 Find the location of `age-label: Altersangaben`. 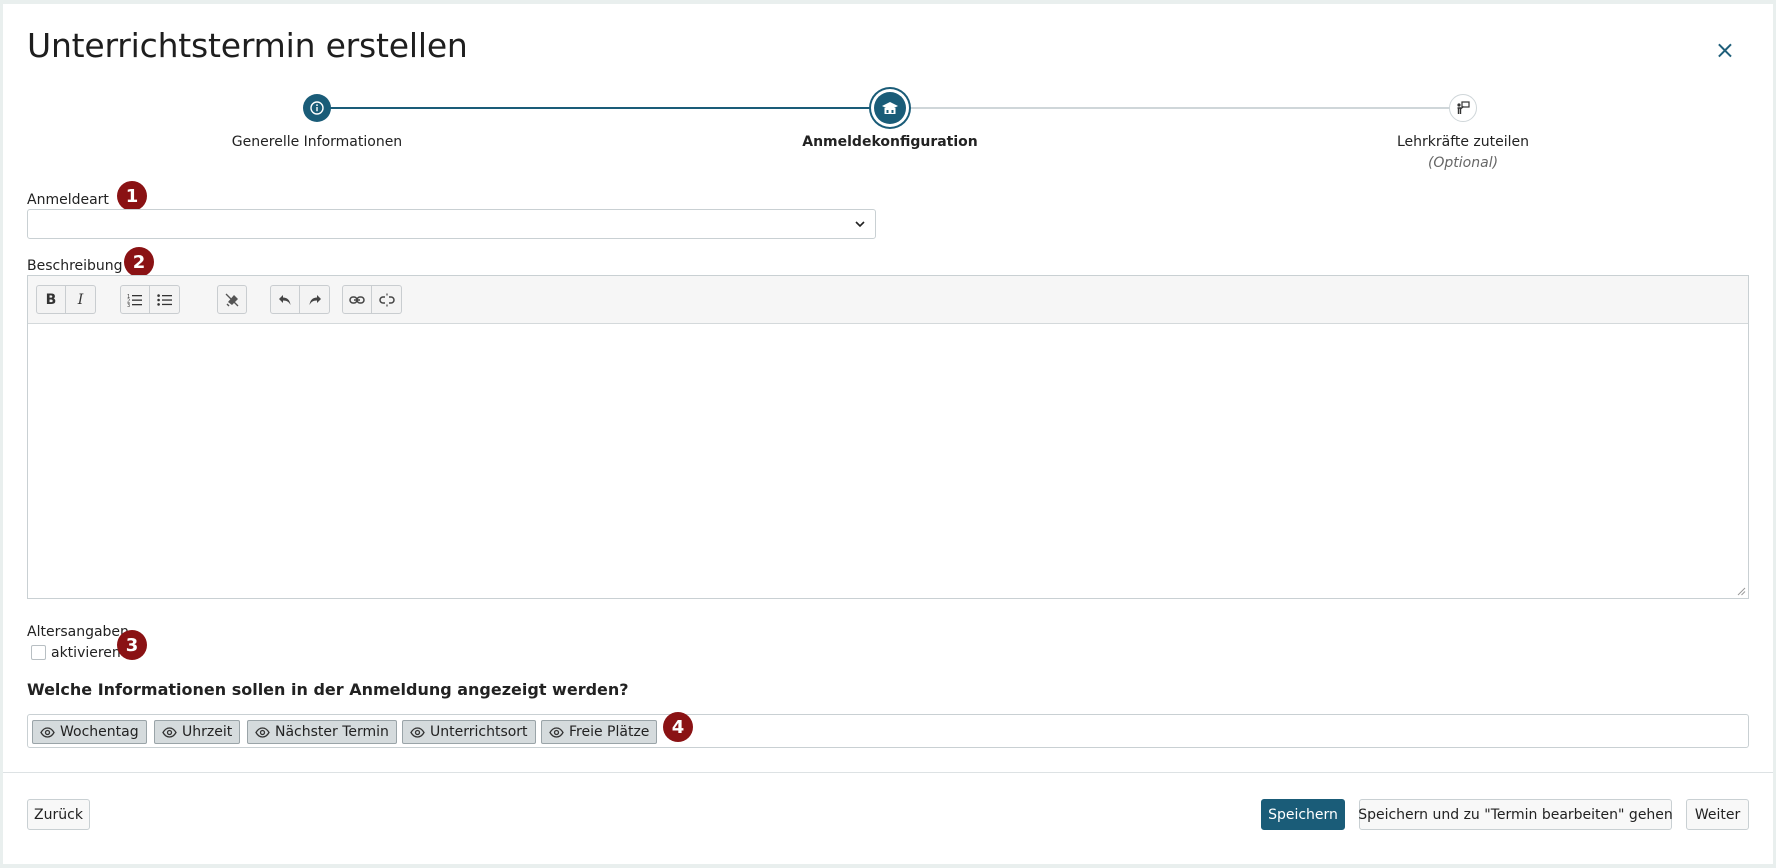

age-label: Altersangaben is located at coordinates (78, 632).